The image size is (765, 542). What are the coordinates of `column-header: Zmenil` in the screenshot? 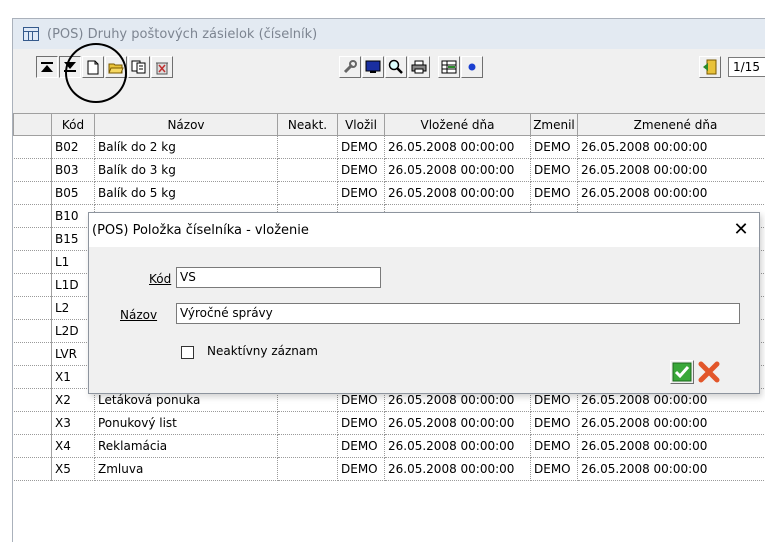 It's located at (554, 125).